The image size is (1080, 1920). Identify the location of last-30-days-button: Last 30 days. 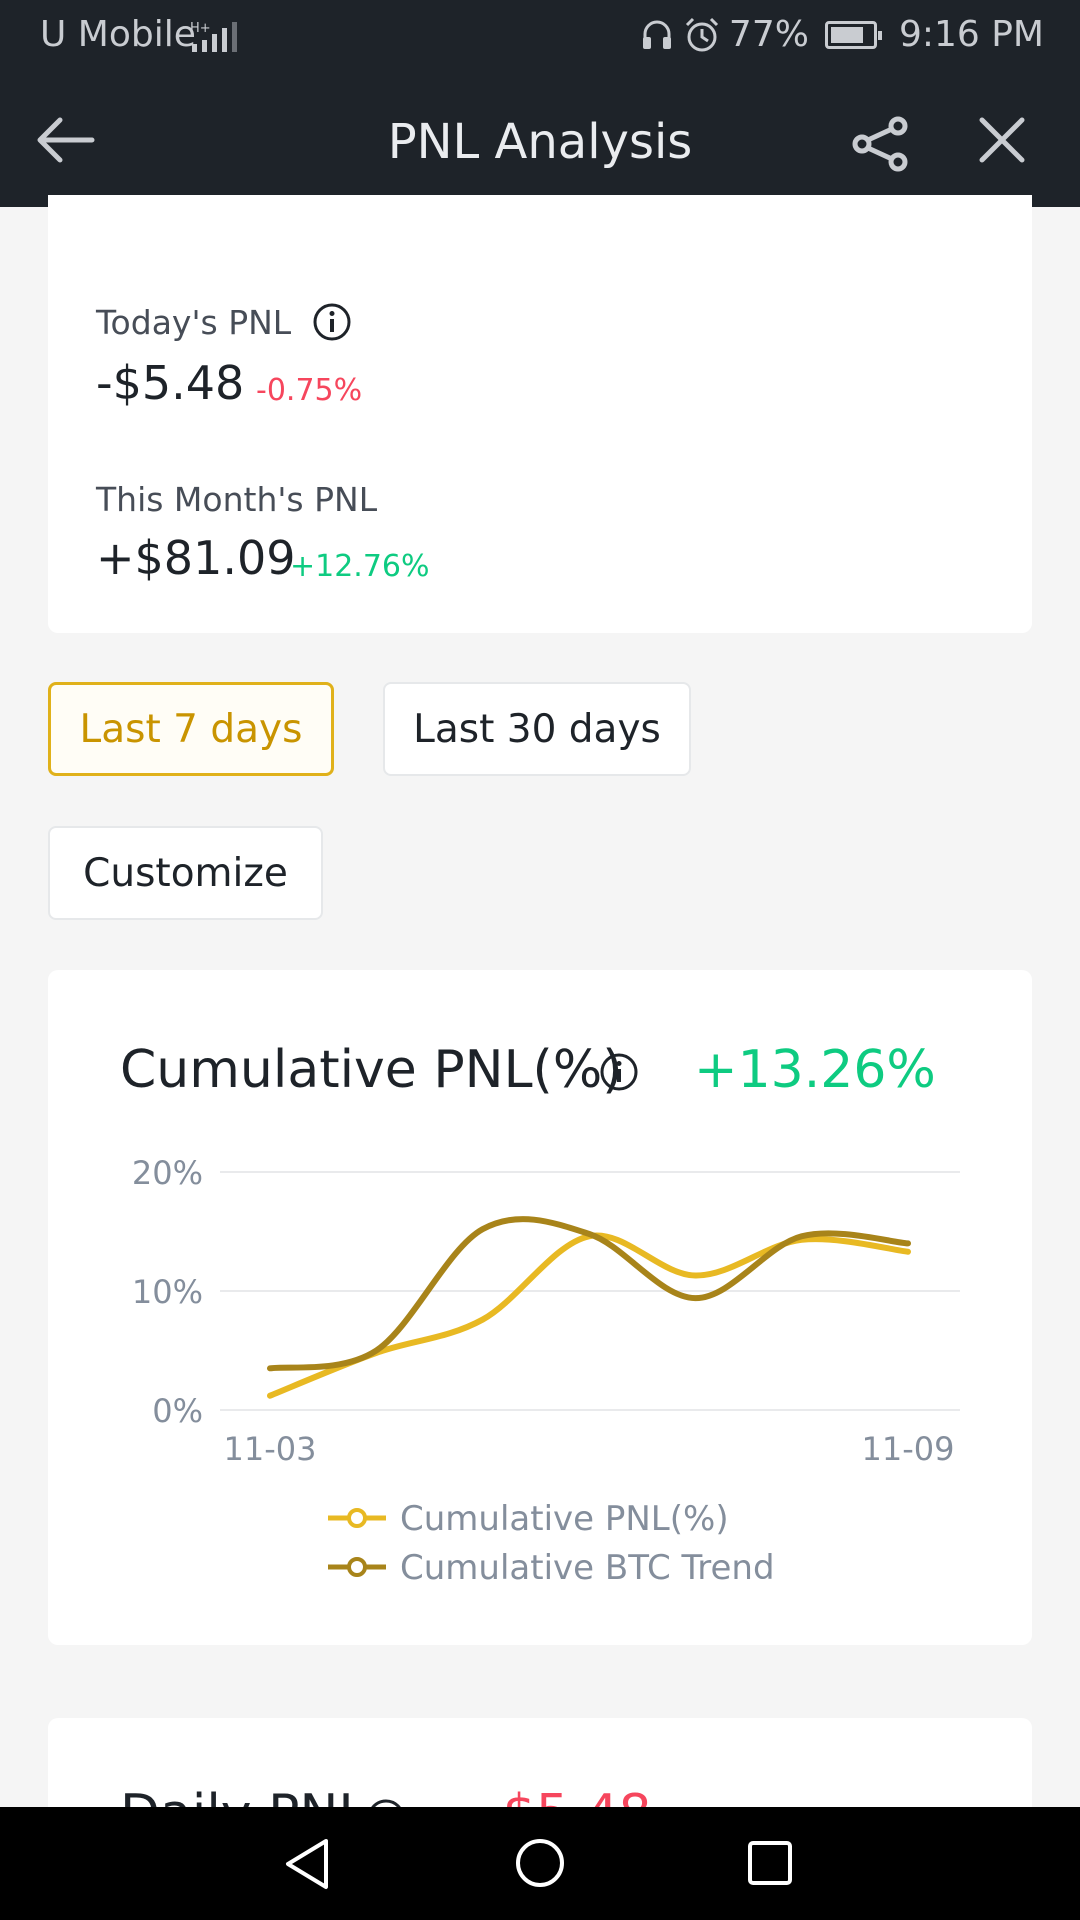
(537, 729).